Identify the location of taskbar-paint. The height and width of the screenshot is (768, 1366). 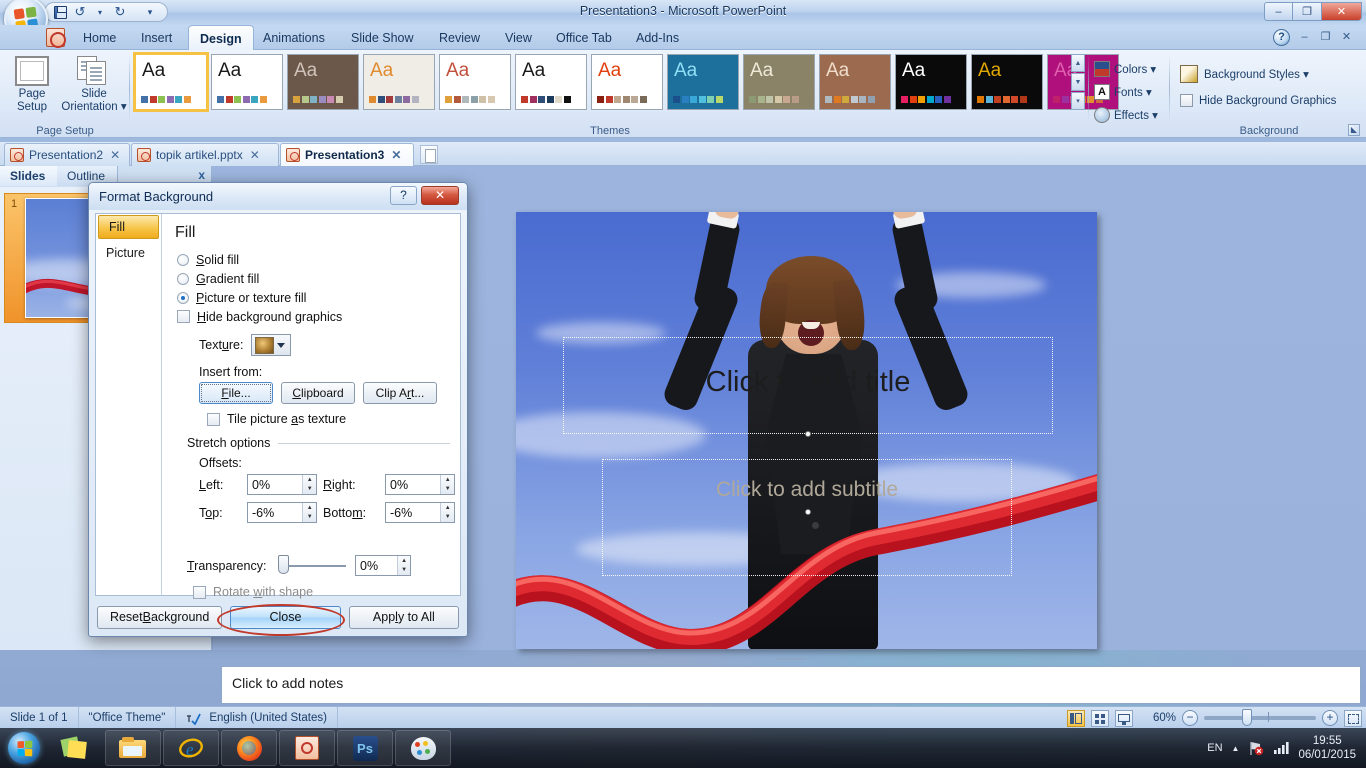
(423, 748).